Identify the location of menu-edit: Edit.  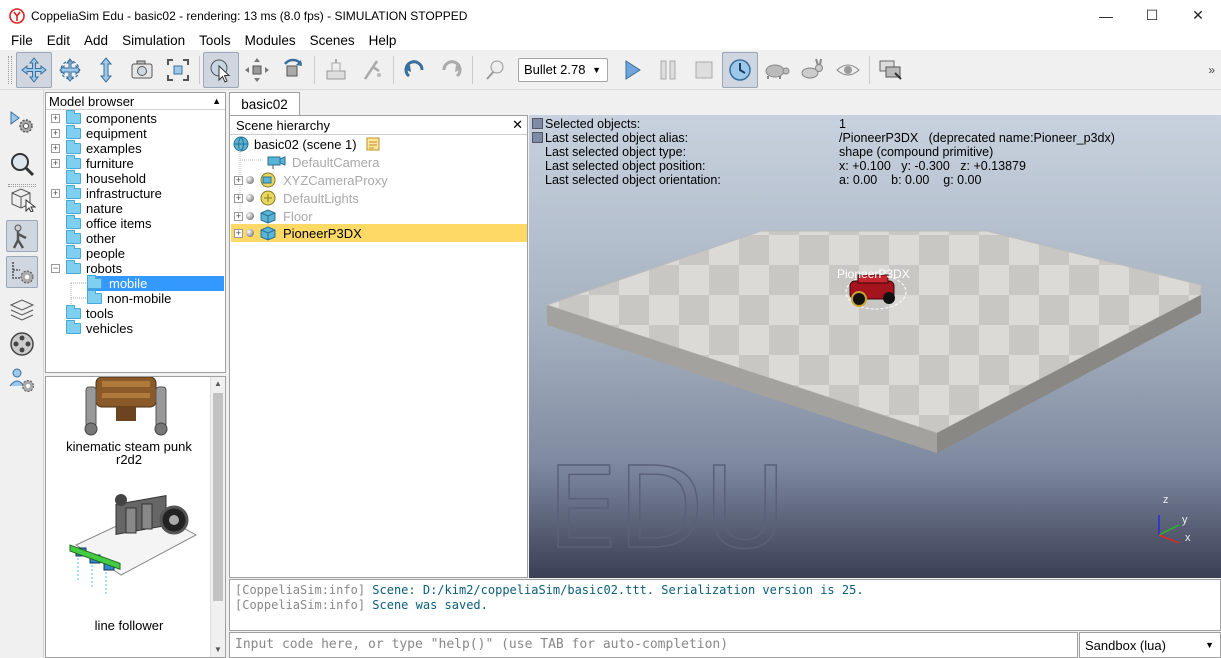
(58, 40).